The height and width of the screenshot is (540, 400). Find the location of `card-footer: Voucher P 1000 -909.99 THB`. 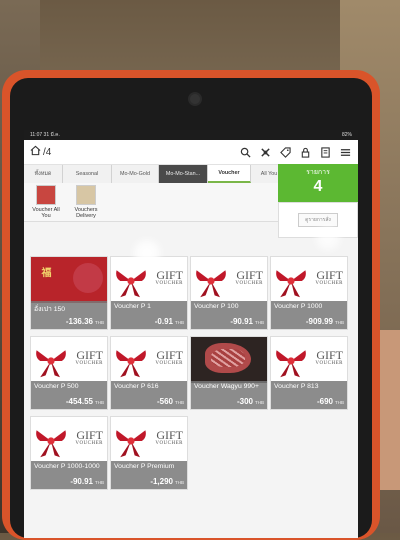

card-footer: Voucher P 1000 -909.99 THB is located at coordinates (309, 315).